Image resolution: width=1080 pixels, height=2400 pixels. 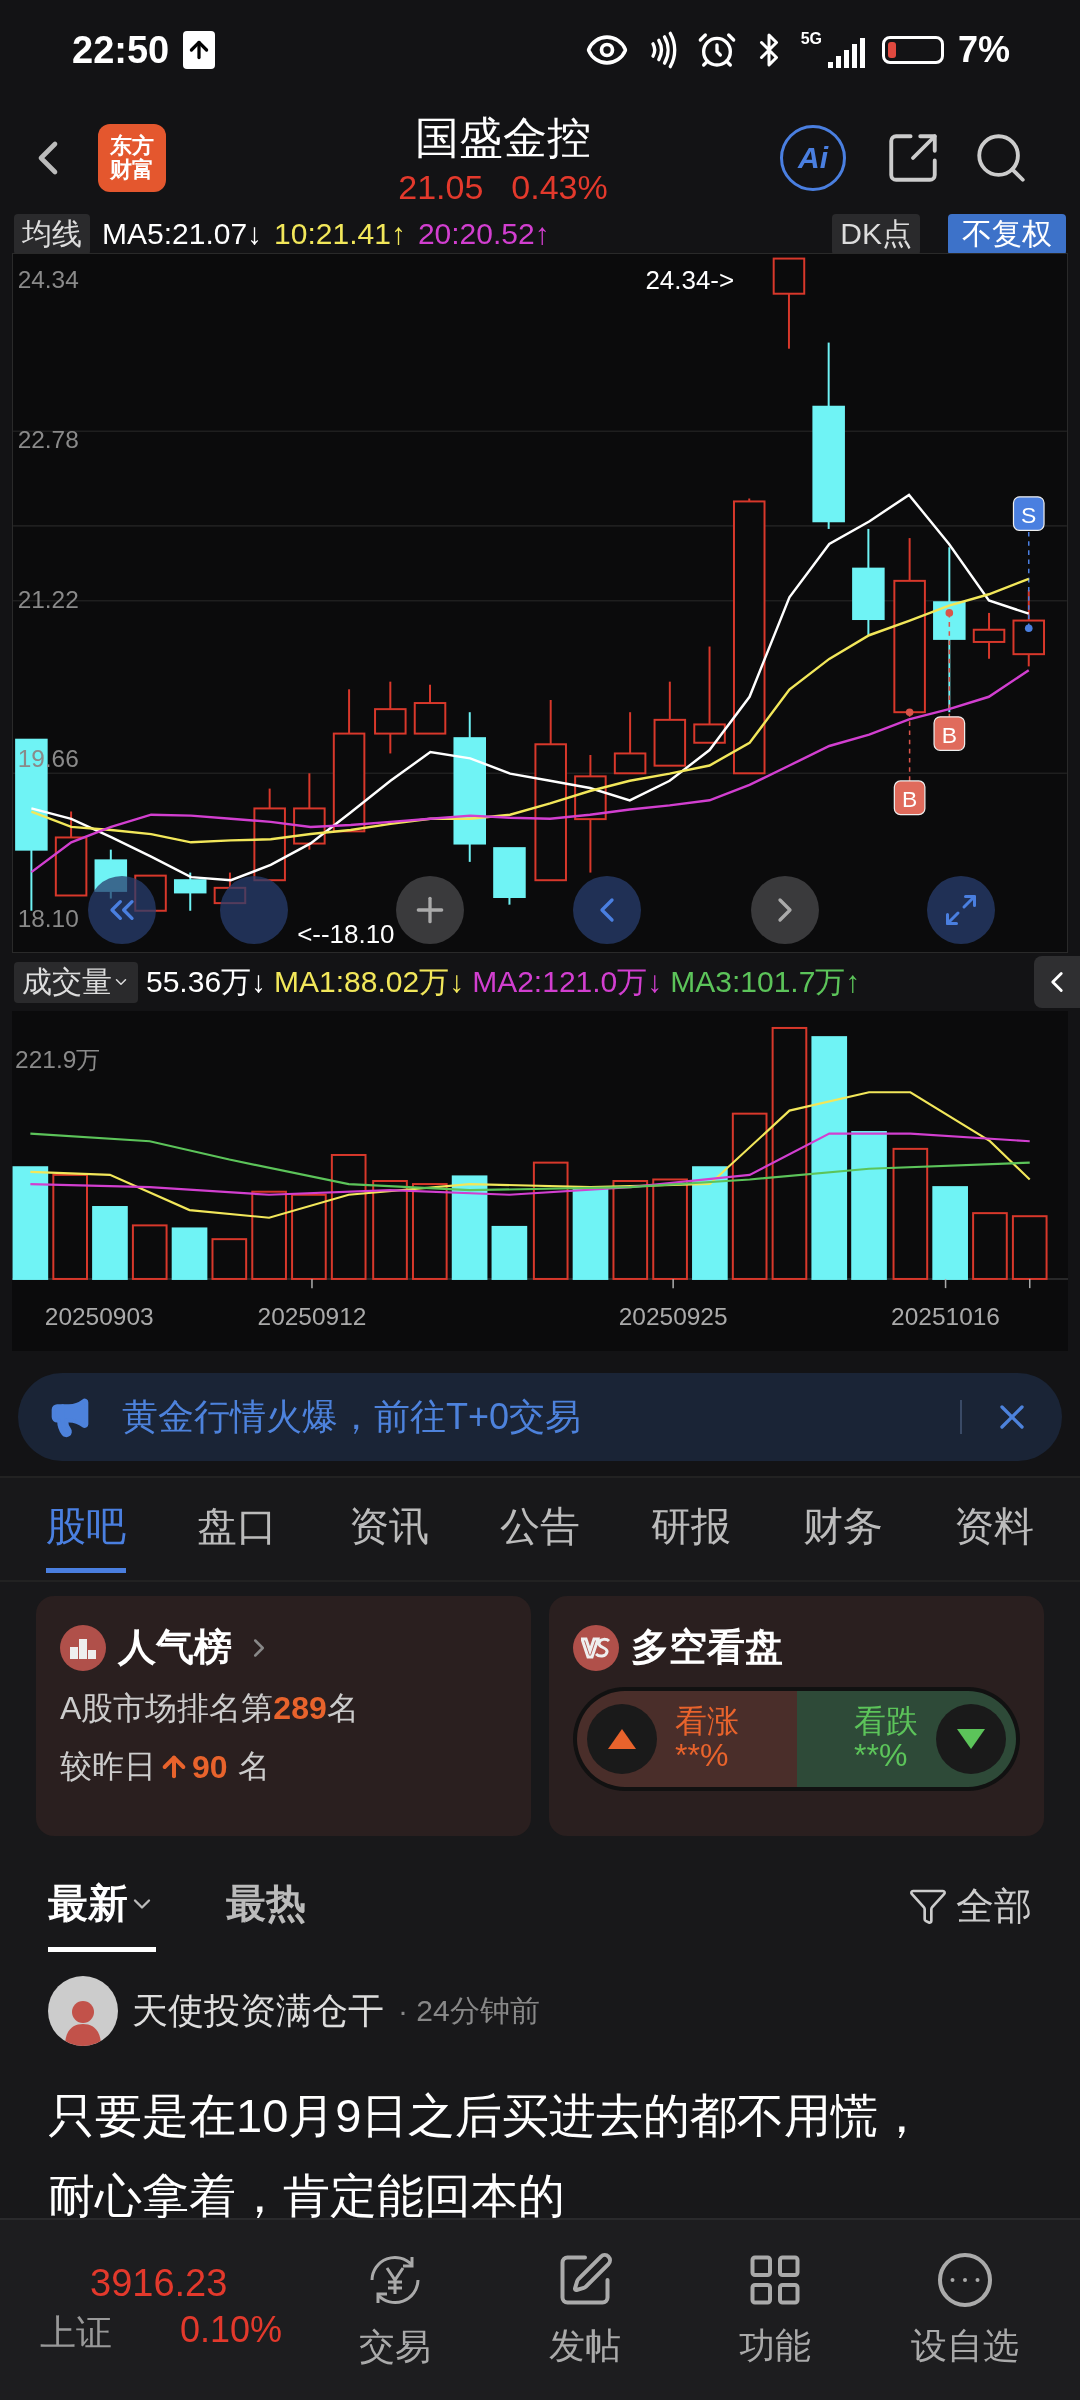 I want to click on post-time: · 24分钟前, so click(x=469, y=2010).